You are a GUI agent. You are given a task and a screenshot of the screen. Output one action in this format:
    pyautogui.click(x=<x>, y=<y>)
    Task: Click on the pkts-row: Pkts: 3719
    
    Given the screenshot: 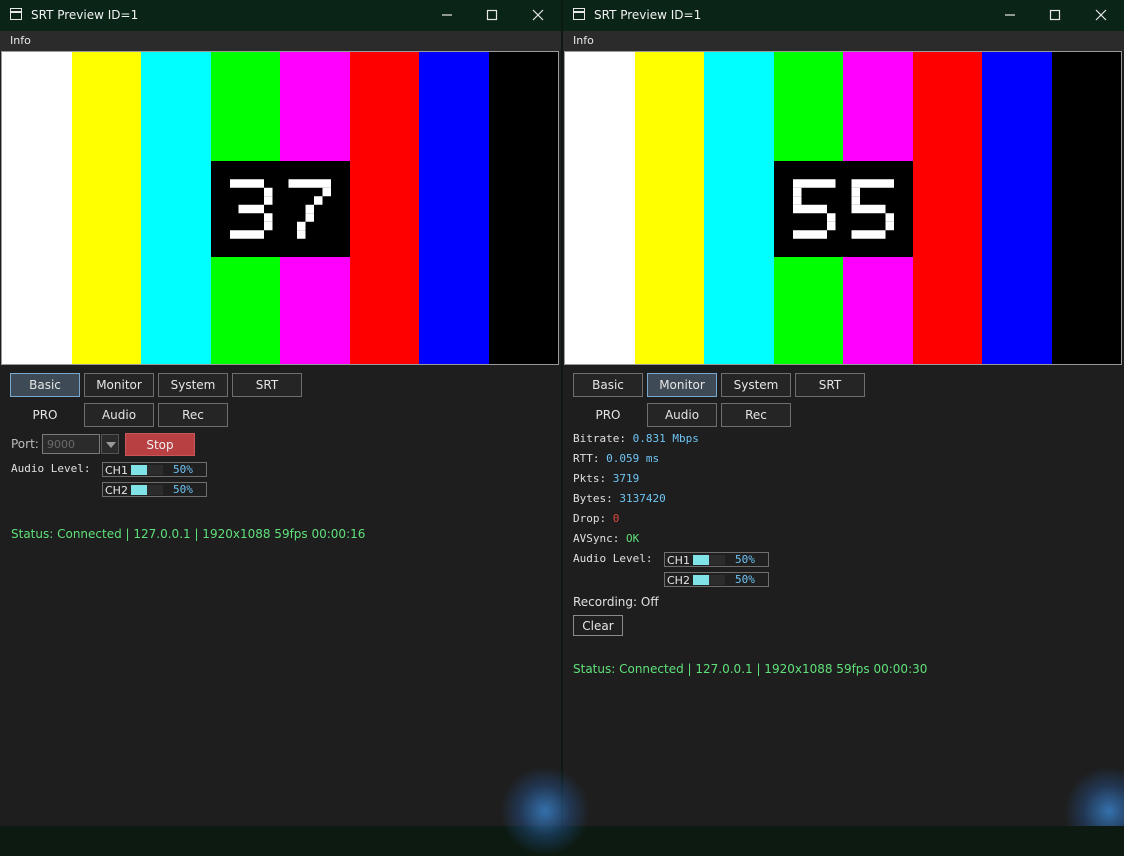 What is the action you would take?
    pyautogui.click(x=606, y=478)
    